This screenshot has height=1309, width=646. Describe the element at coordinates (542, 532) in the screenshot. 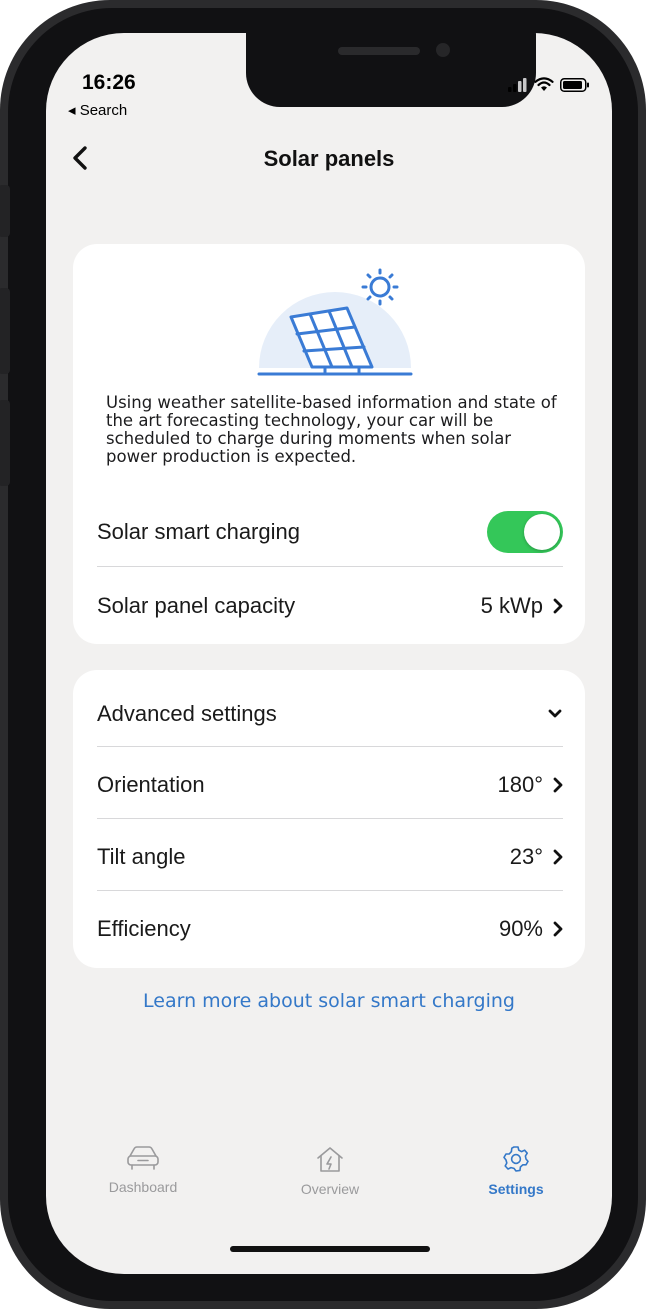

I see `toggle-knob` at that location.